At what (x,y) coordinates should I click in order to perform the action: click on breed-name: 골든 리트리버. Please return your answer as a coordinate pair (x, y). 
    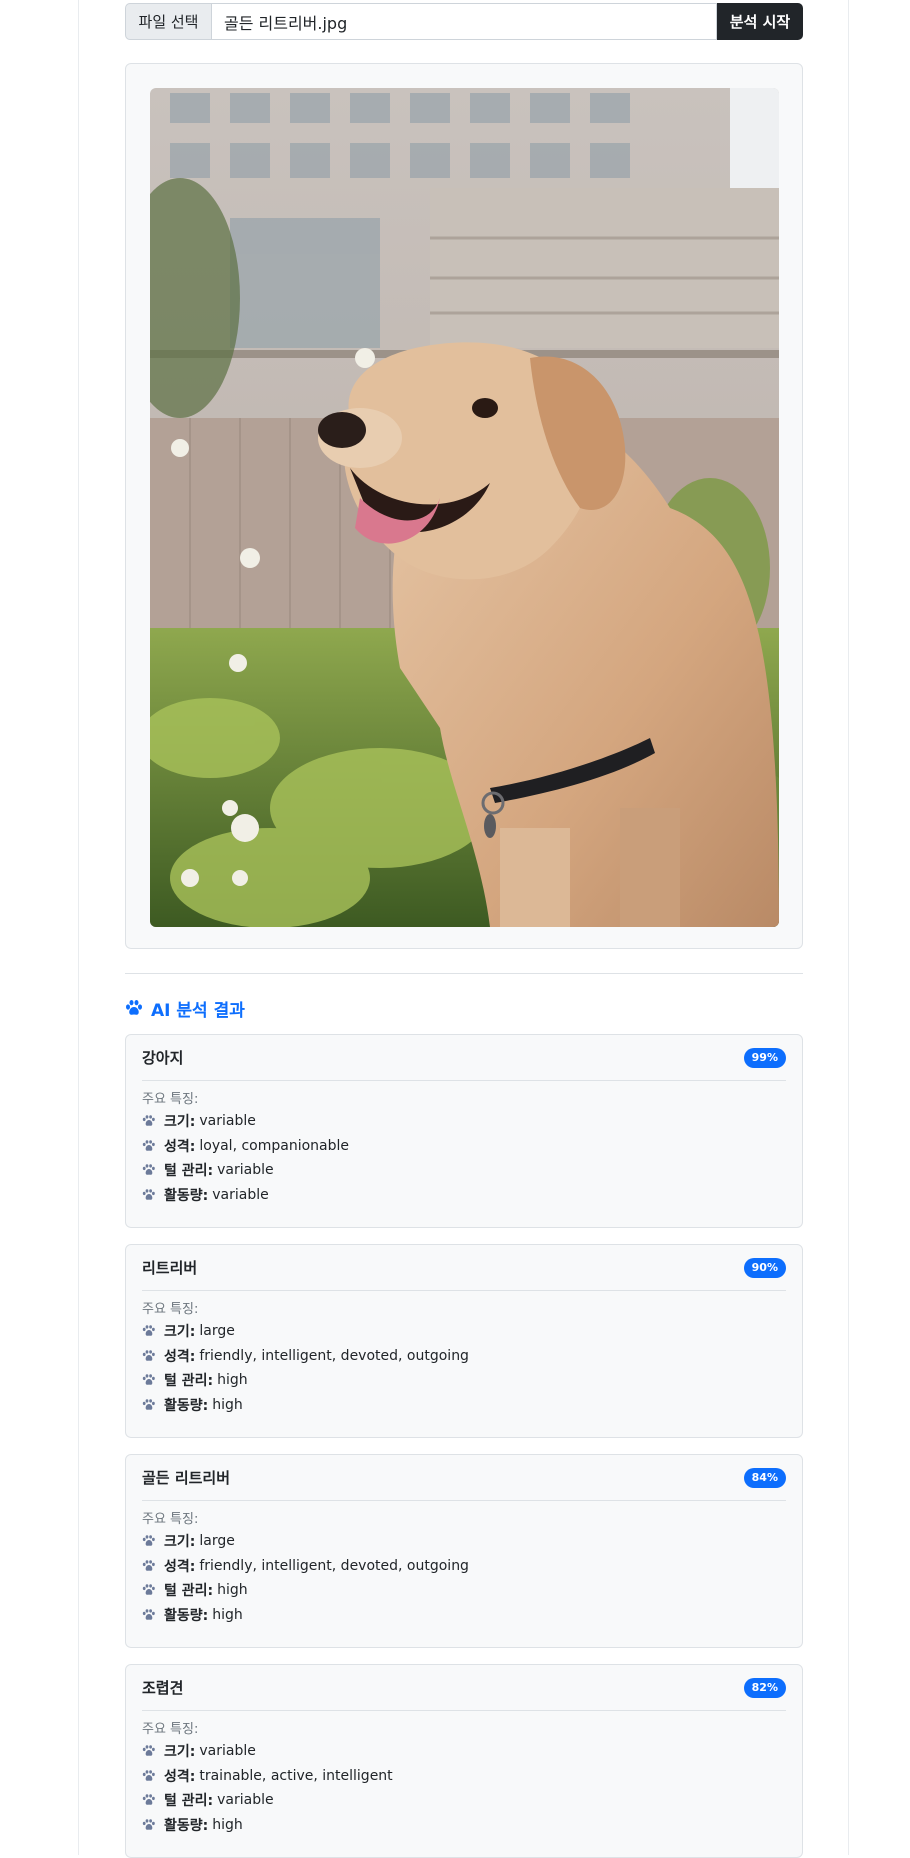
    Looking at the image, I should click on (186, 1478).